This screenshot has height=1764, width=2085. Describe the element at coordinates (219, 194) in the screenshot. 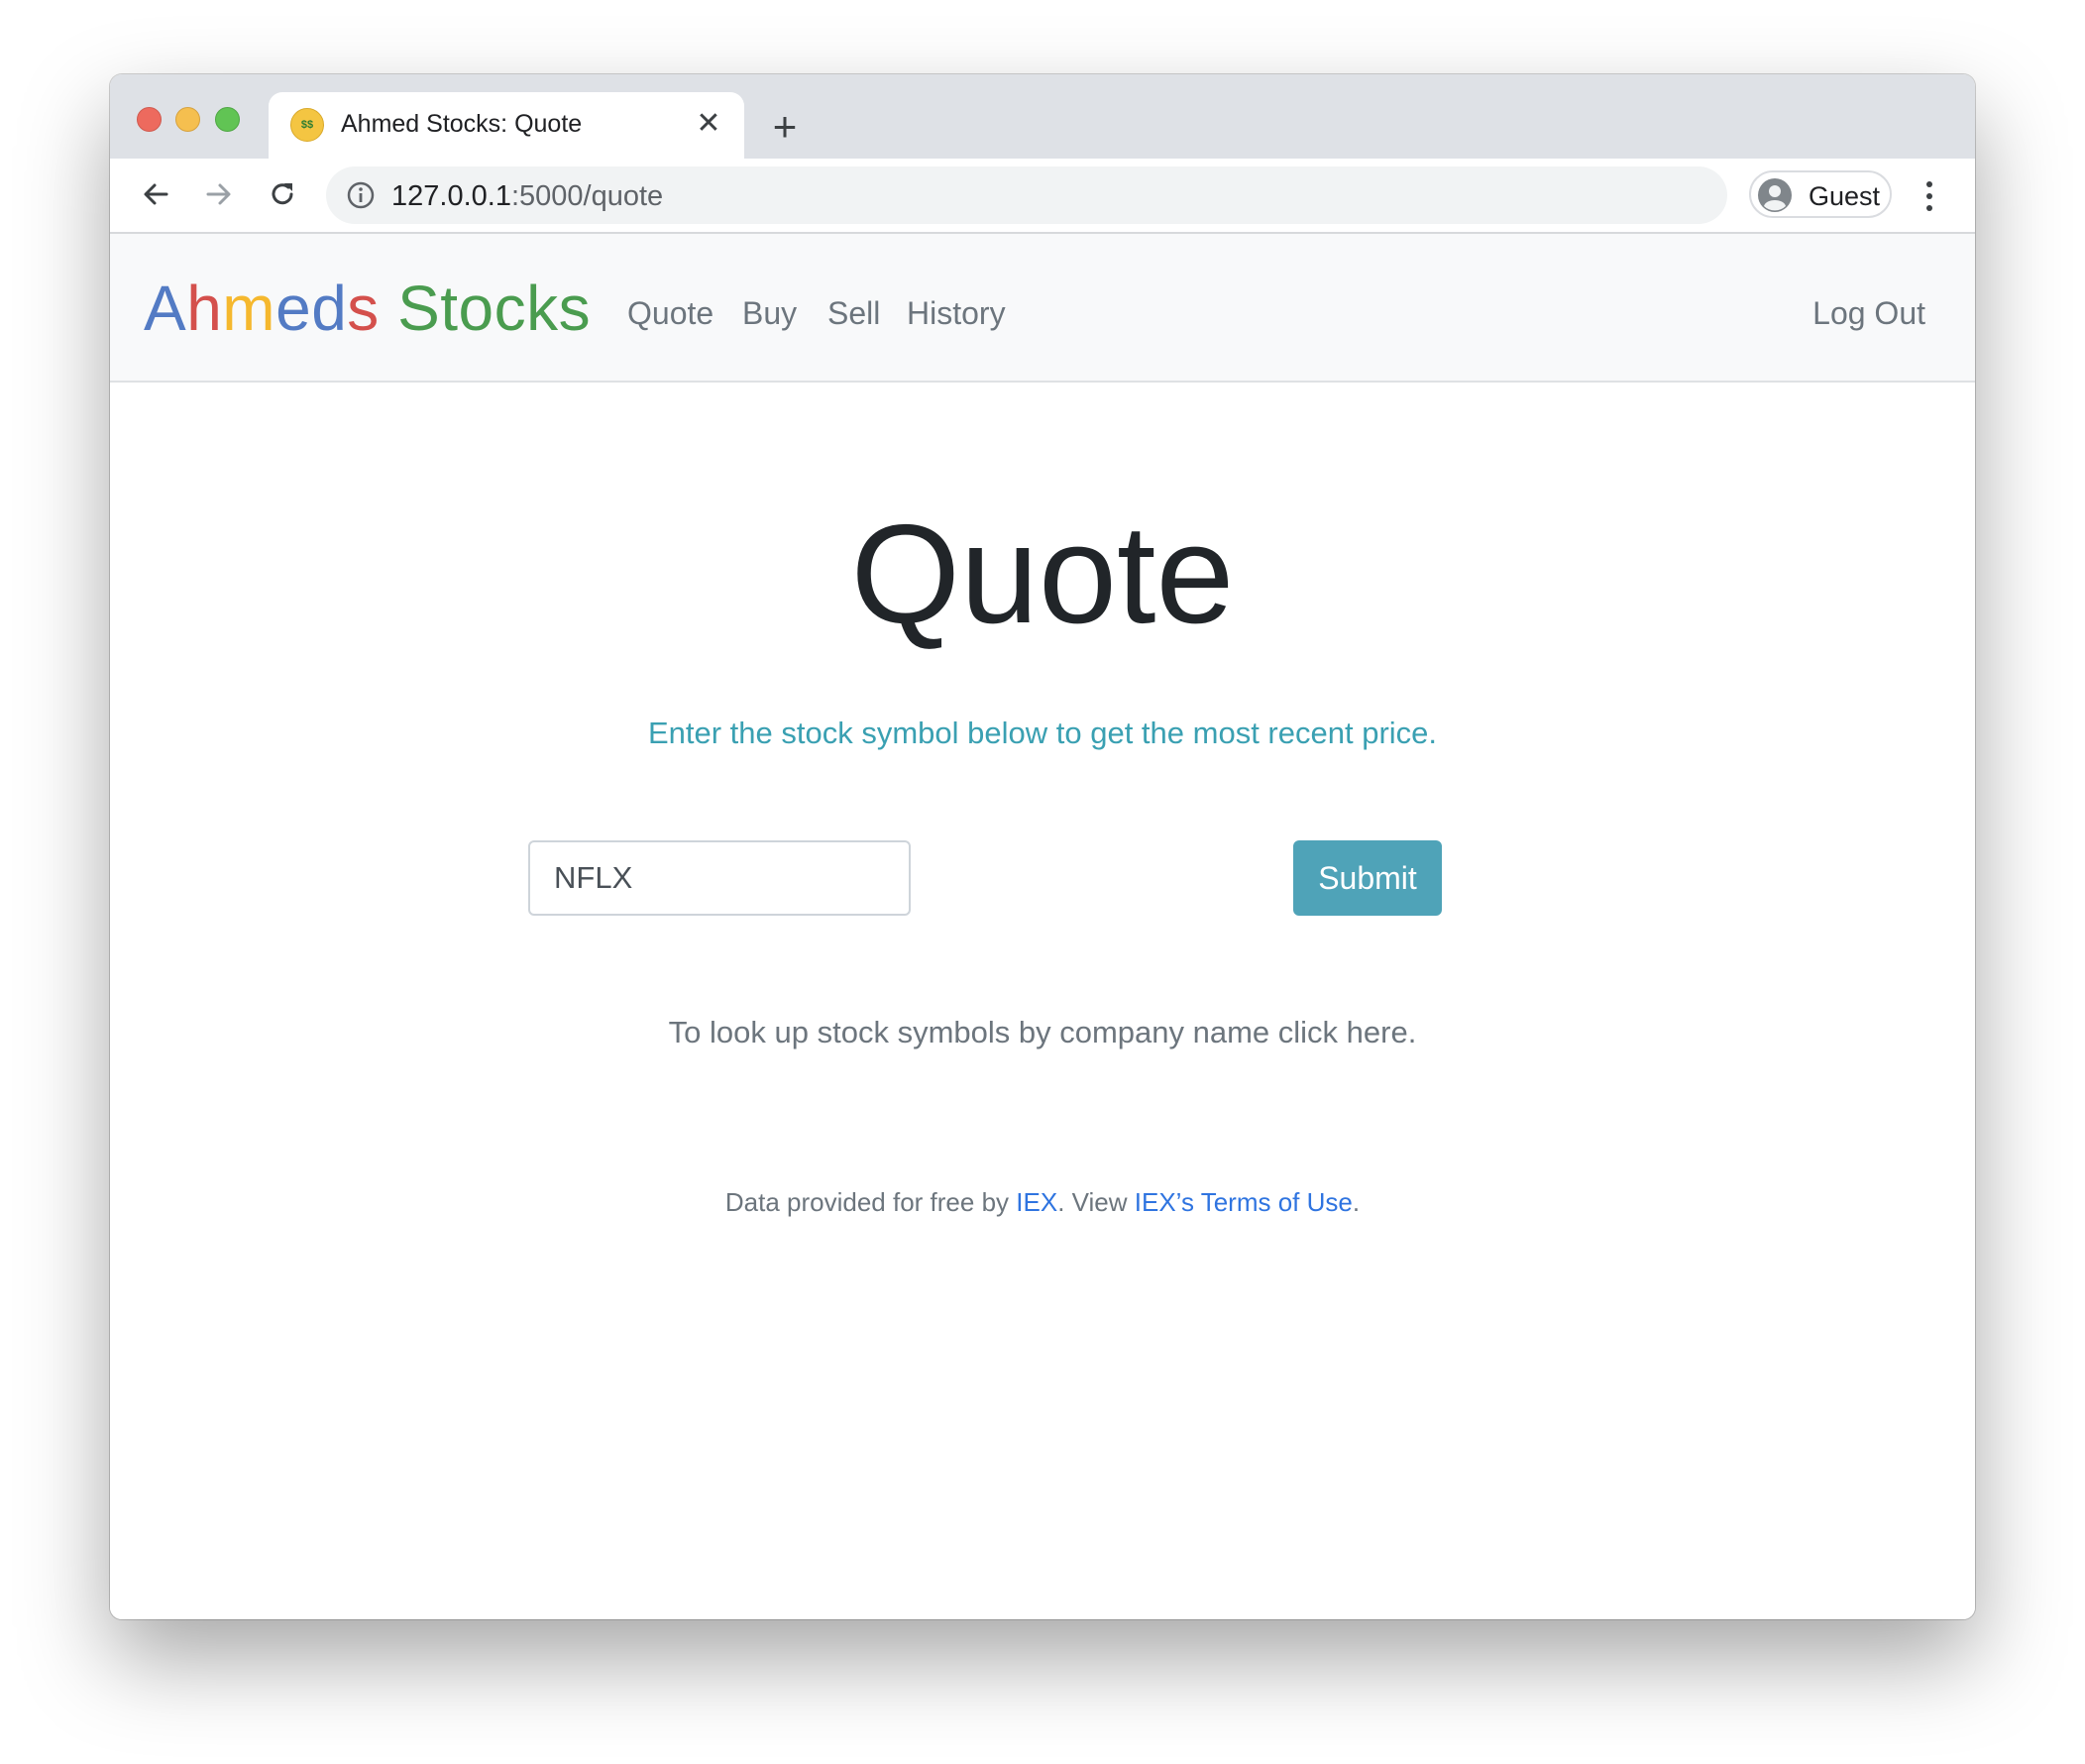

I see `forward-arrow-icon` at that location.